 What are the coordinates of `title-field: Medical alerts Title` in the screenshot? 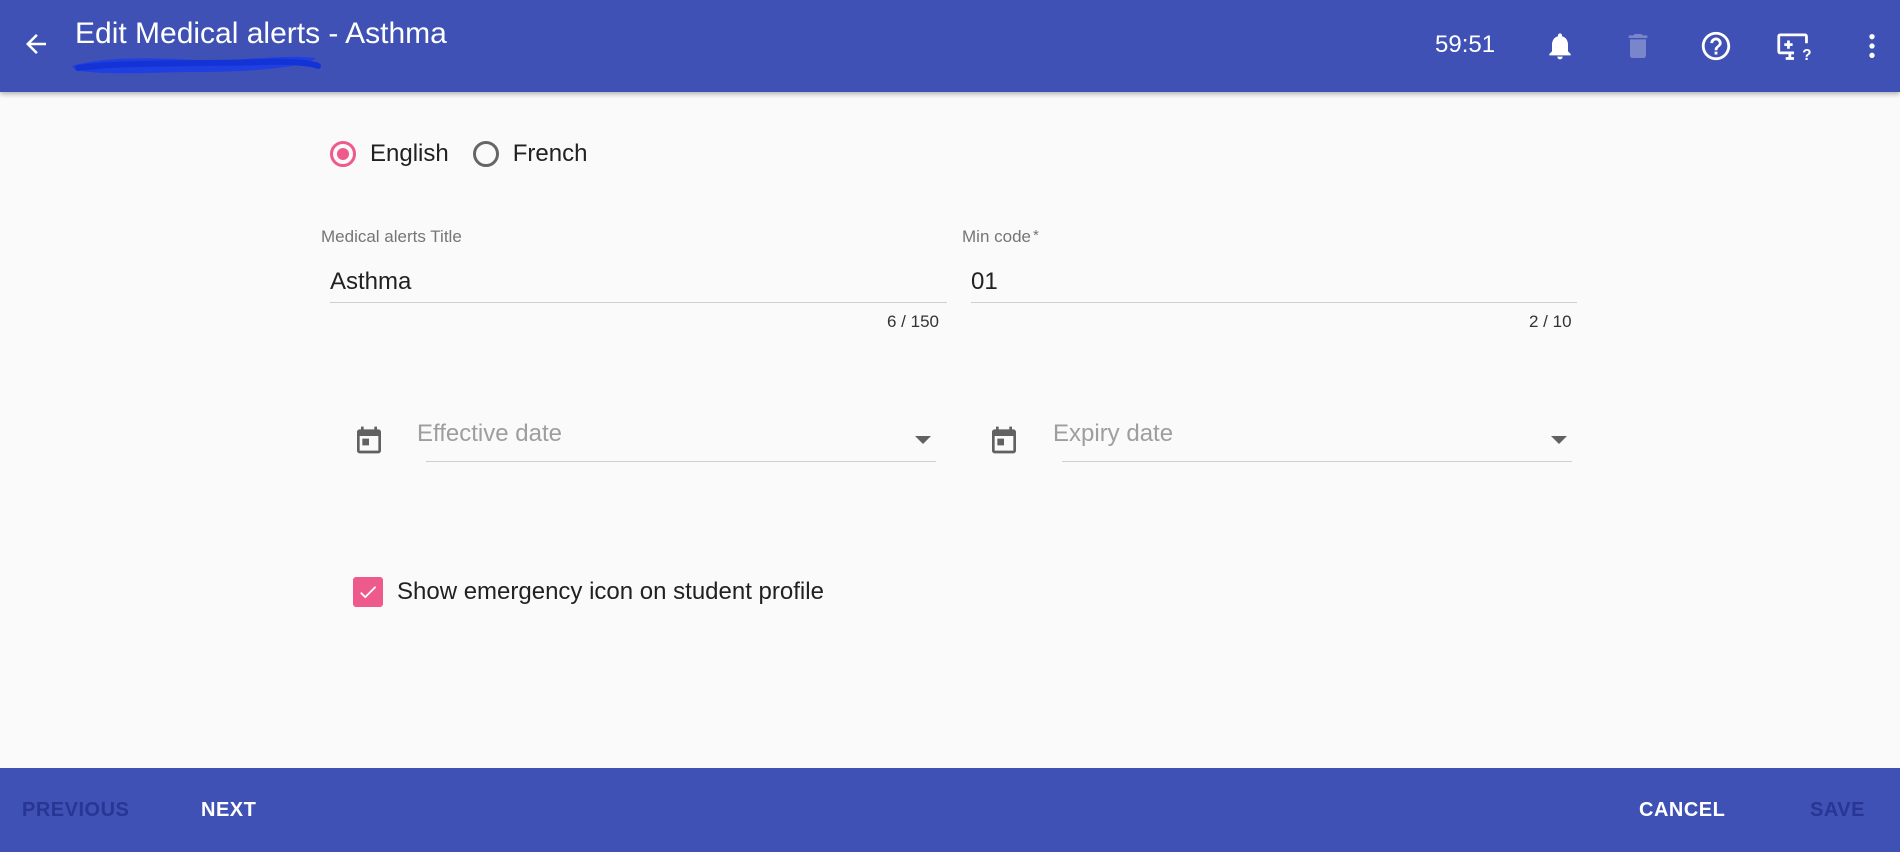 It's located at (633, 267).